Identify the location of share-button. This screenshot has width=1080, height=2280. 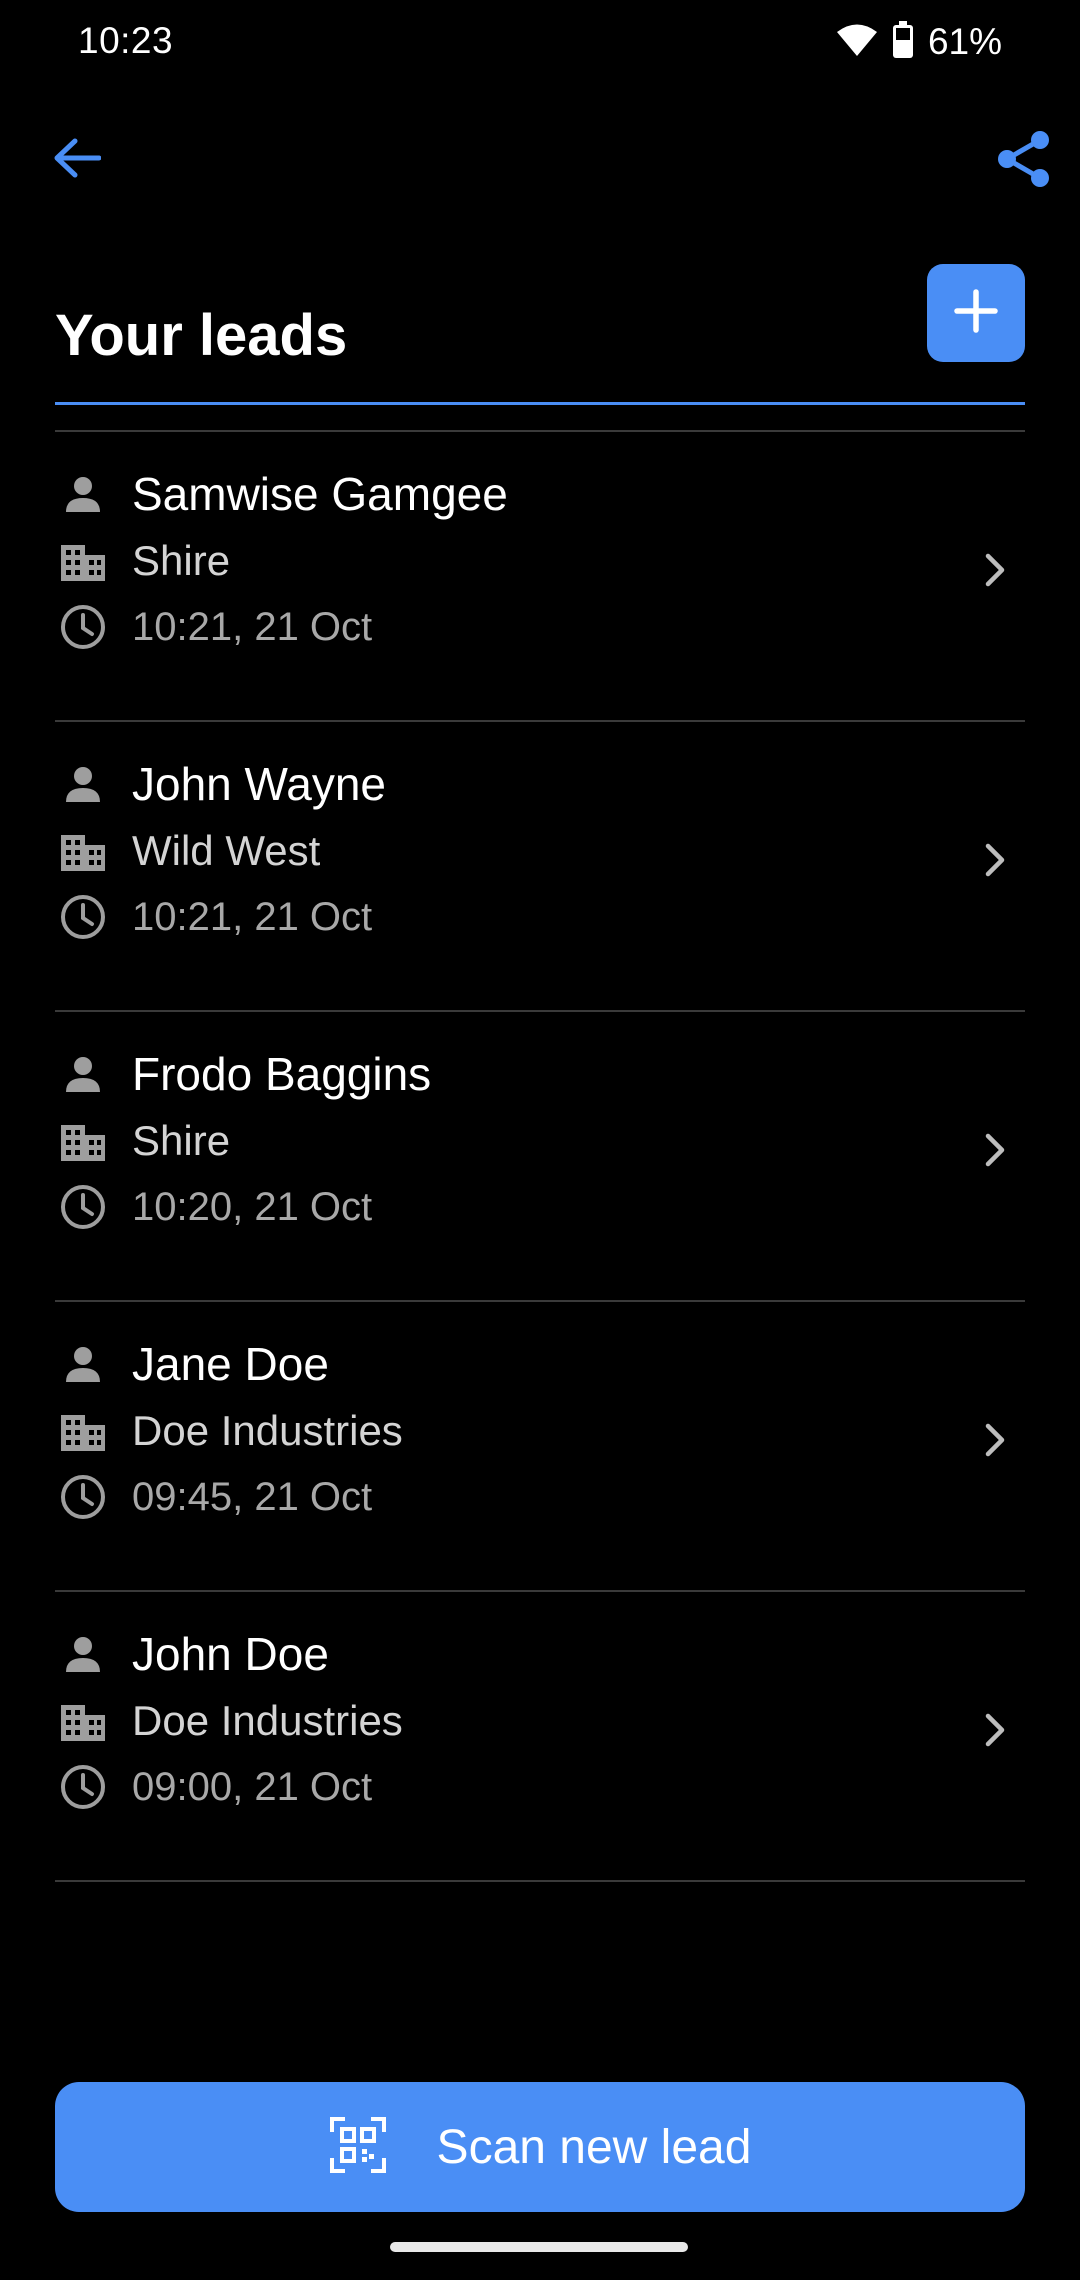
(1023, 161).